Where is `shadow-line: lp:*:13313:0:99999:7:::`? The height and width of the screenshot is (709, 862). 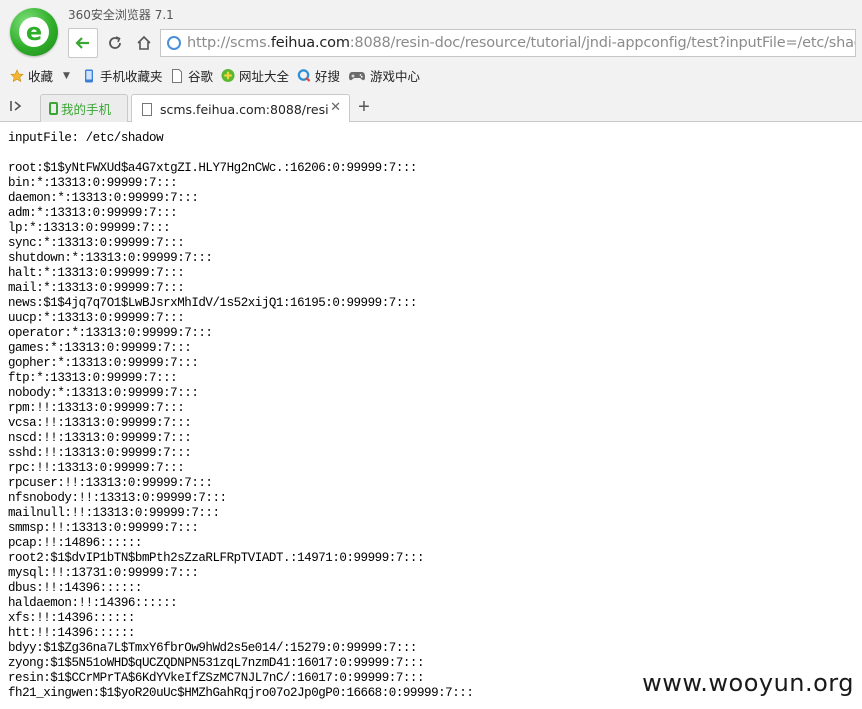
shadow-line: lp:*:13313:0:99999:7::: is located at coordinates (89, 228).